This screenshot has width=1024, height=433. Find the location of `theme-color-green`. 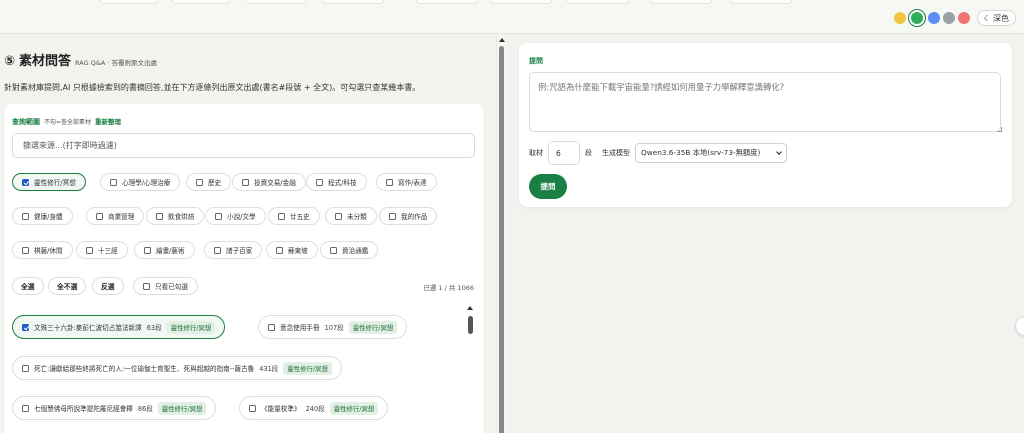

theme-color-green is located at coordinates (916, 18).